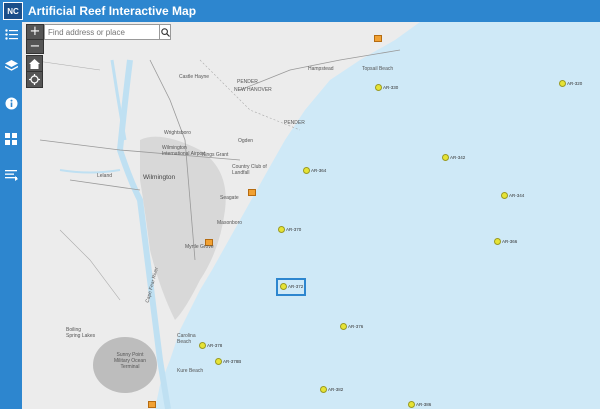  Describe the element at coordinates (351, 326) in the screenshot. I see `reef-marker: AR-376` at that location.